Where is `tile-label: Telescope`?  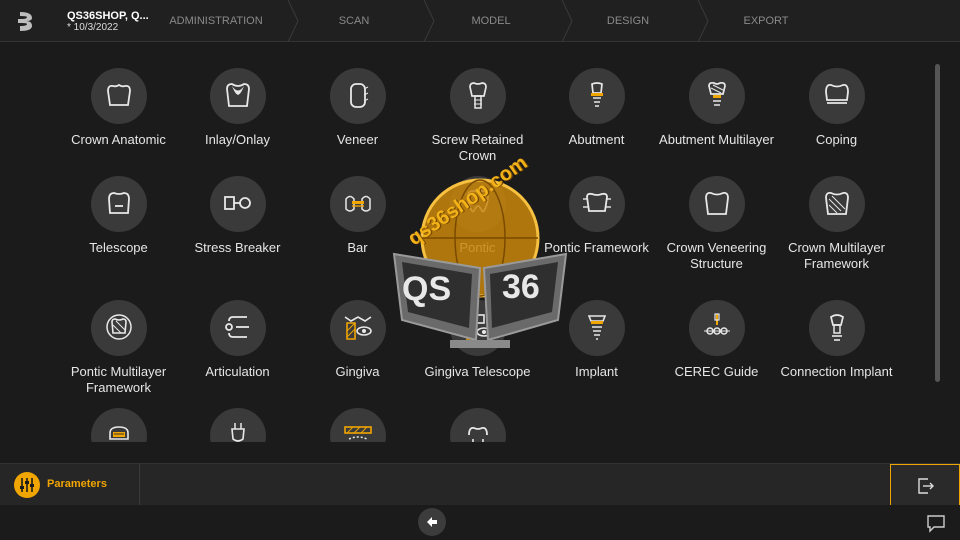
tile-label: Telescope is located at coordinates (118, 247).